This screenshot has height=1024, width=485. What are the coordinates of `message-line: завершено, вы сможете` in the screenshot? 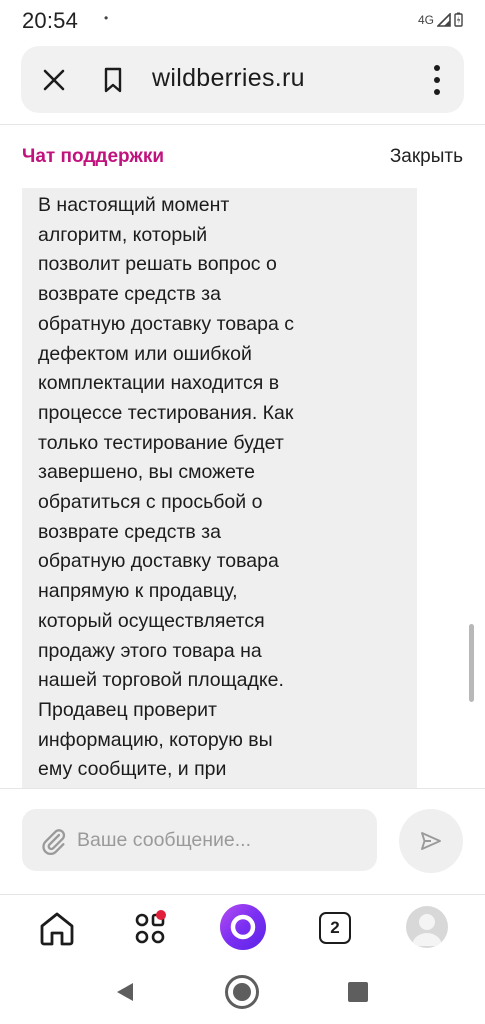 It's located at (146, 472).